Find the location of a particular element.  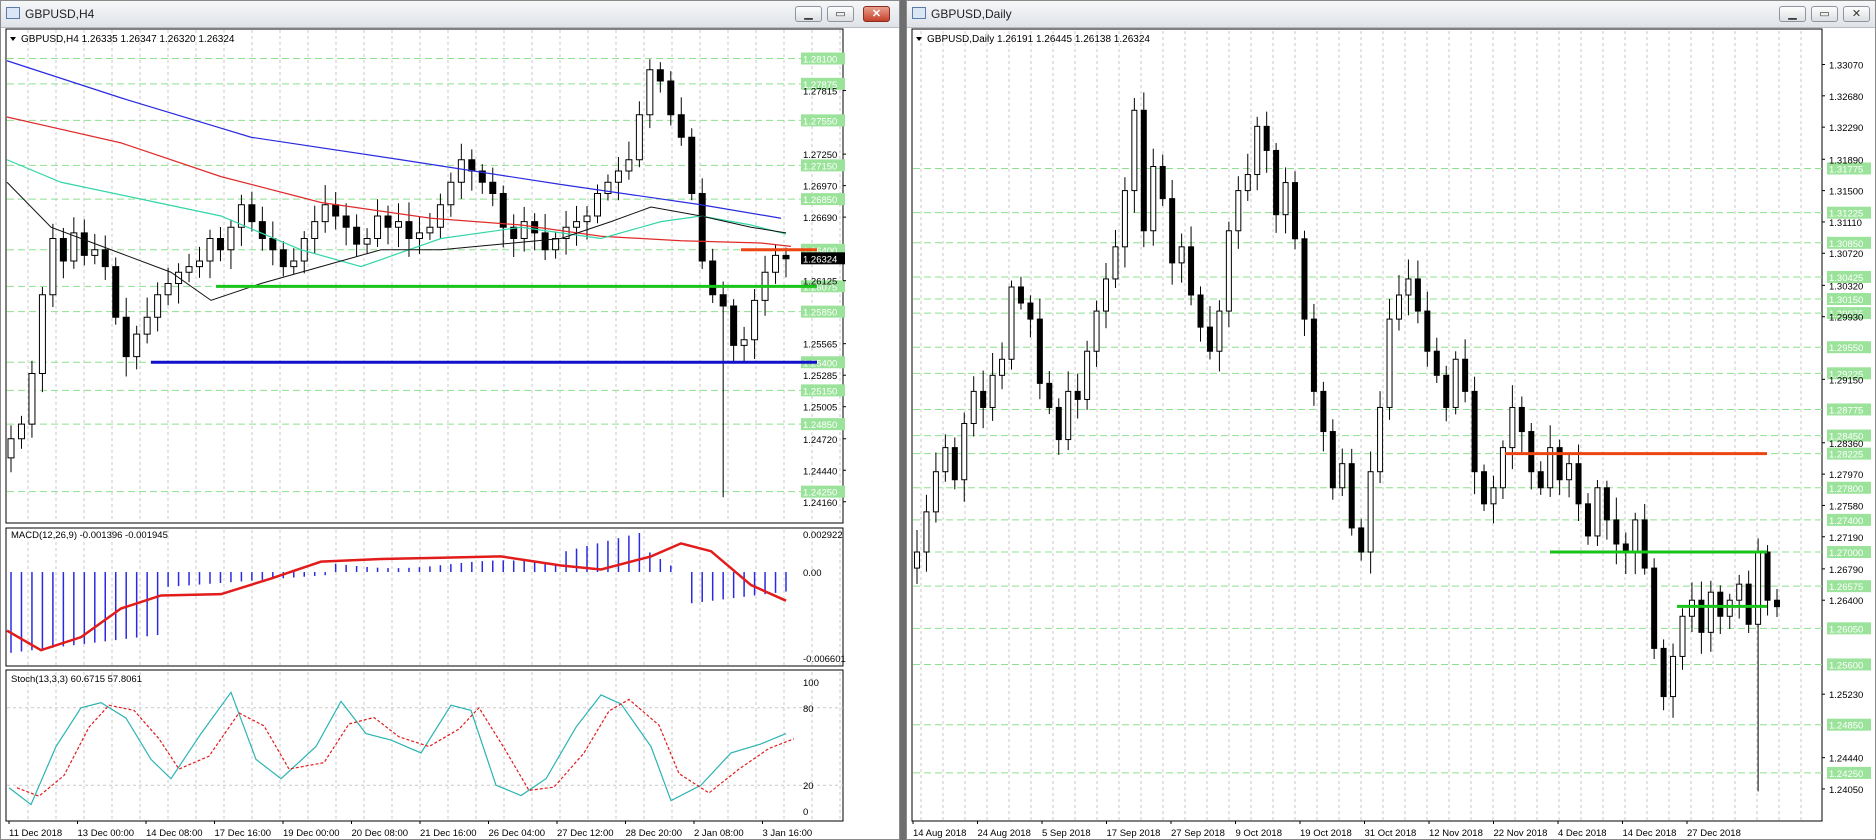

price-scale-label: 1.26400 is located at coordinates (1846, 601).